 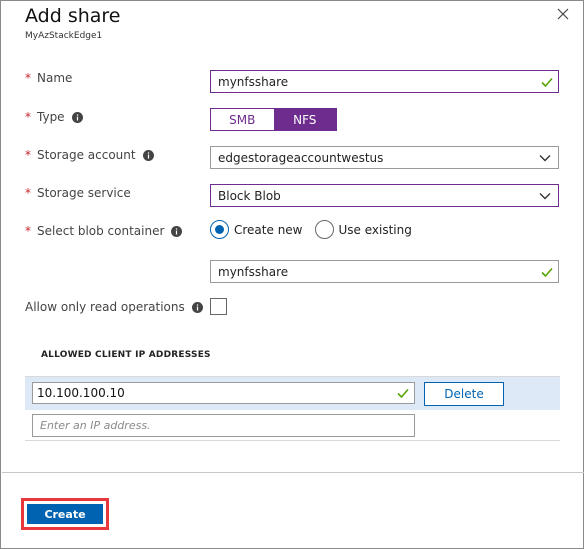 I want to click on ip-entry-input: 10.100.100.10, so click(x=223, y=393).